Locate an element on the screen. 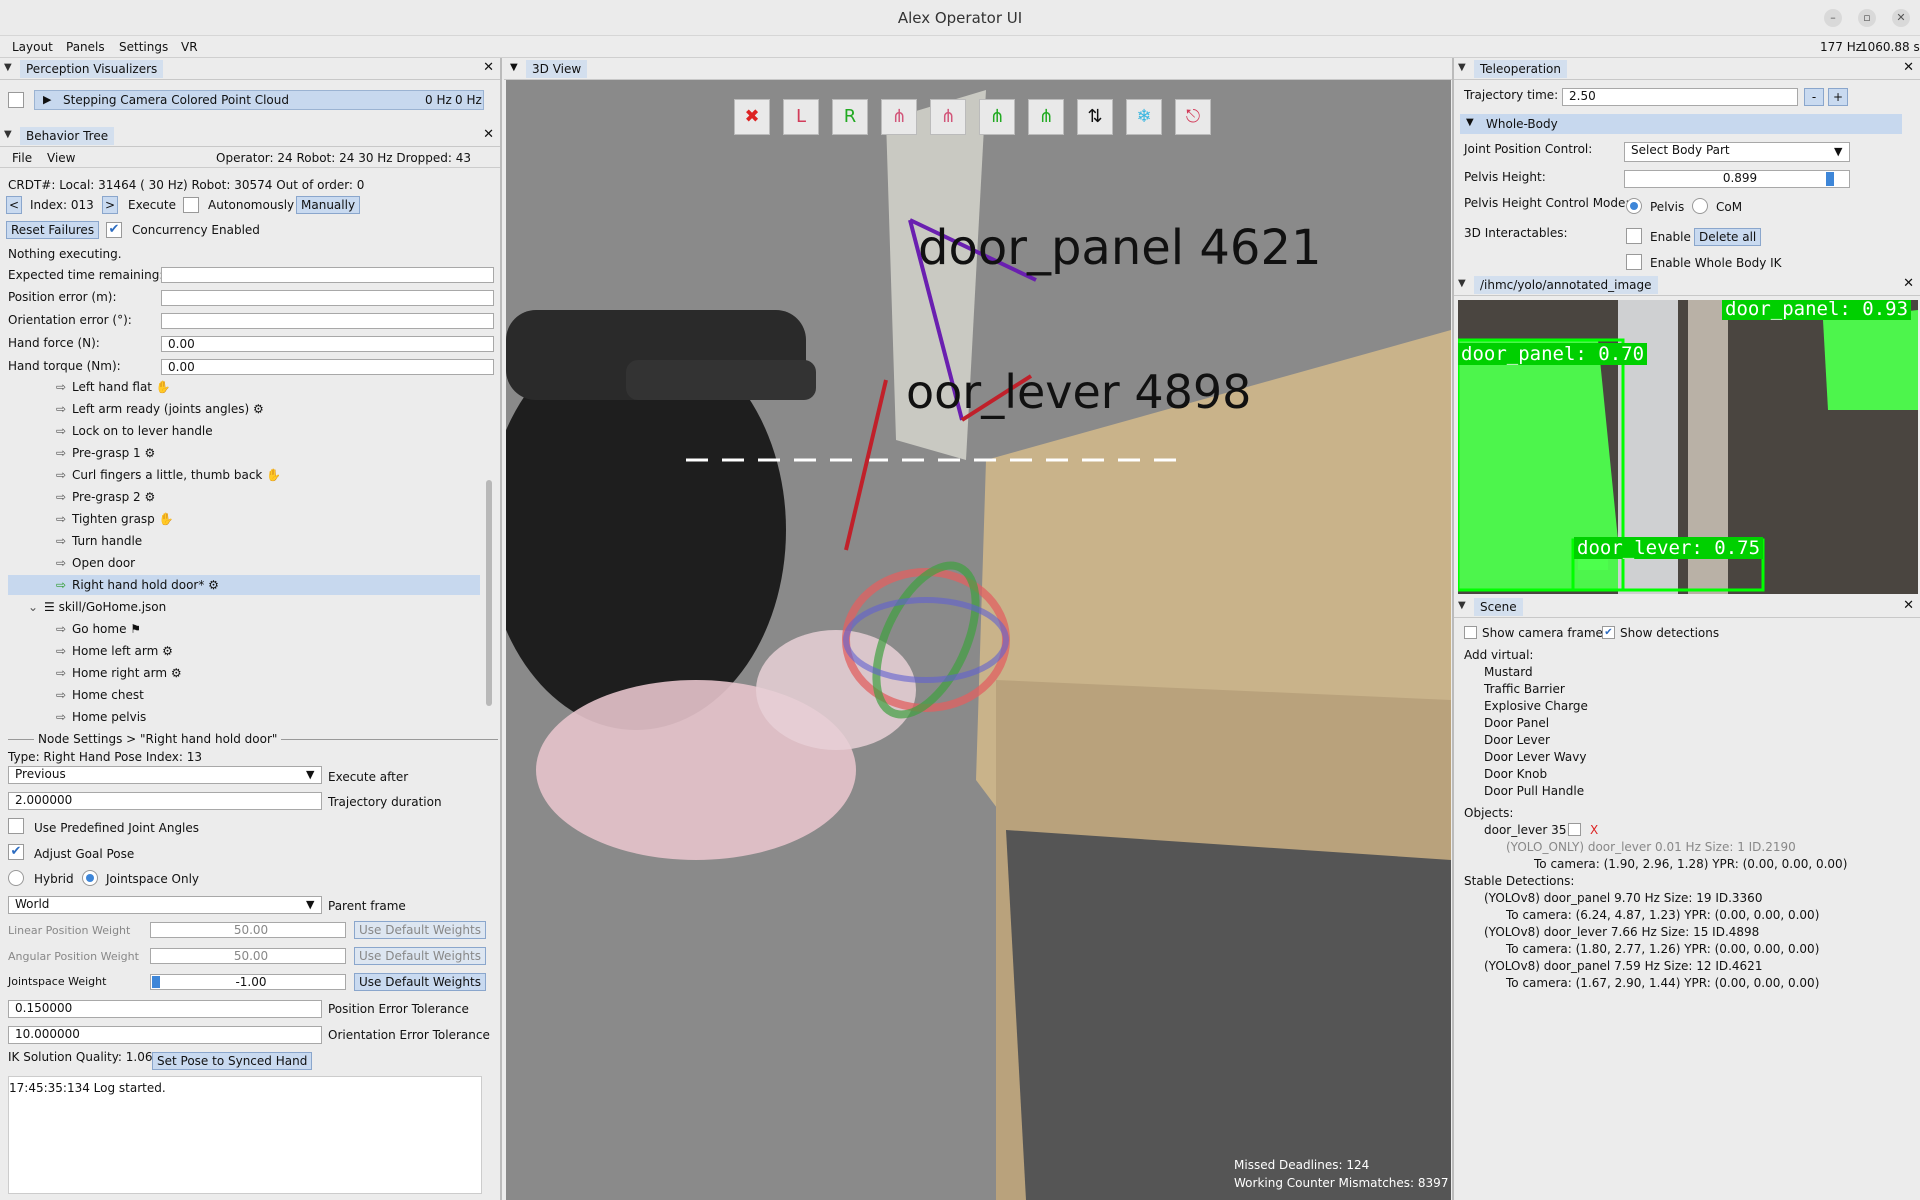  jointspace-weight-slider: -1.00 is located at coordinates (248, 982).